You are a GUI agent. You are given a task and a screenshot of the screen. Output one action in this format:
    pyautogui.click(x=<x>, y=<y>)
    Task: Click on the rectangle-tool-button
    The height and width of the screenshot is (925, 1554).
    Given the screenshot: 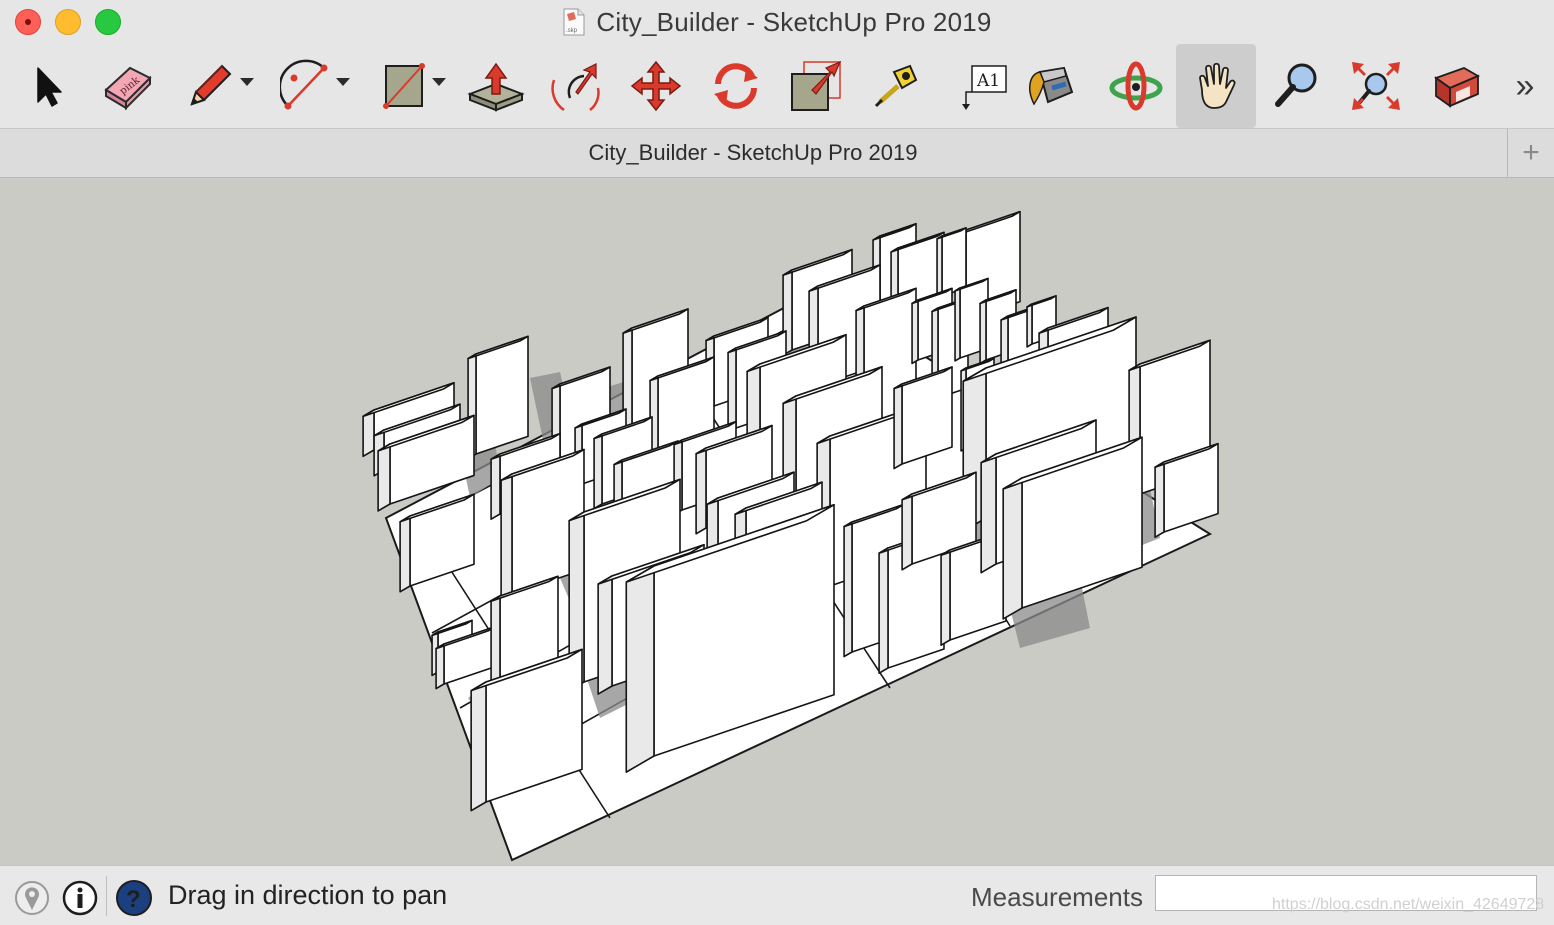 What is the action you would take?
    pyautogui.click(x=405, y=86)
    